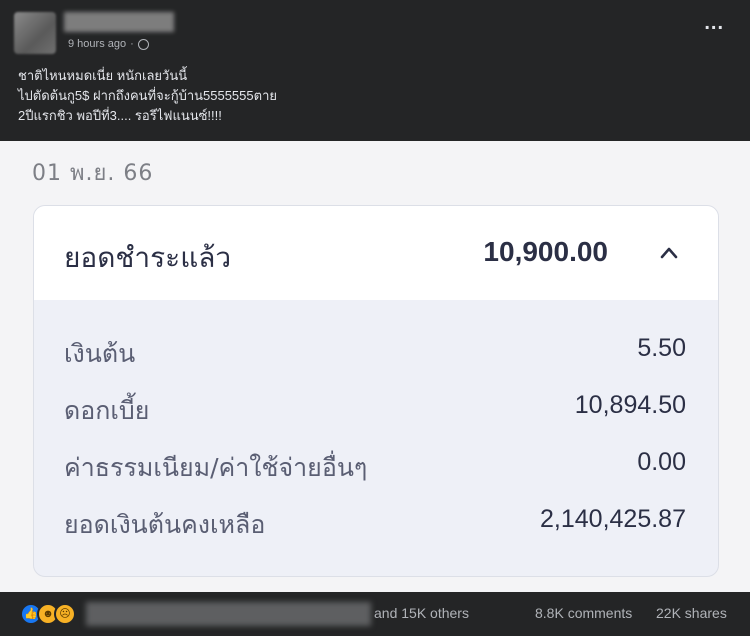  I want to click on row-label: ดอกเบี้ย, so click(107, 410).